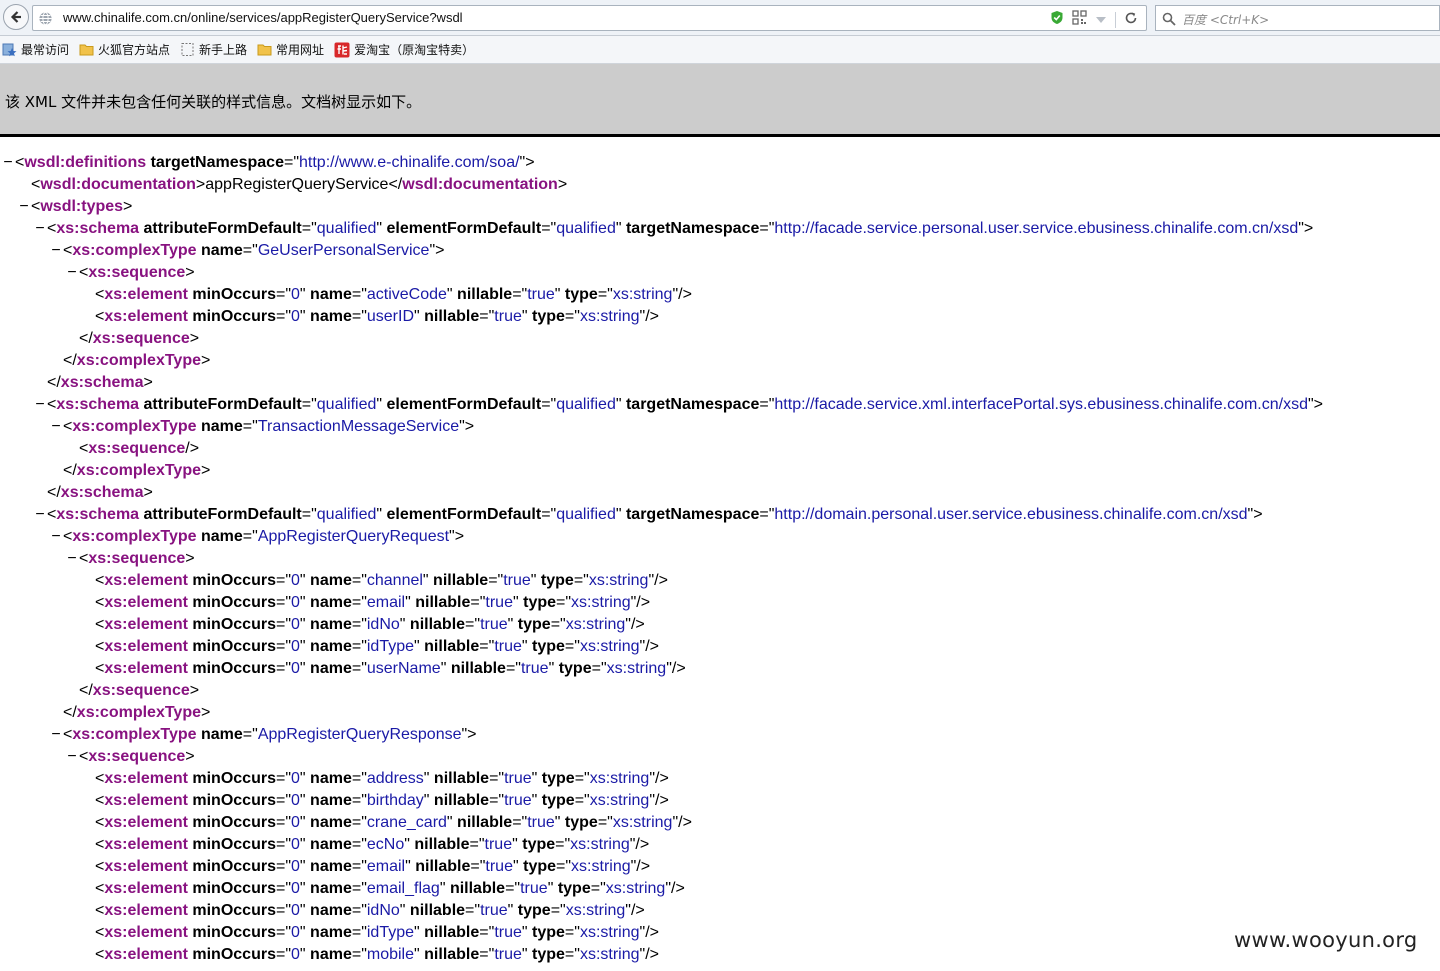 The height and width of the screenshot is (971, 1440). Describe the element at coordinates (720, 471) in the screenshot. I see `xml-line: </xs:complexType>` at that location.